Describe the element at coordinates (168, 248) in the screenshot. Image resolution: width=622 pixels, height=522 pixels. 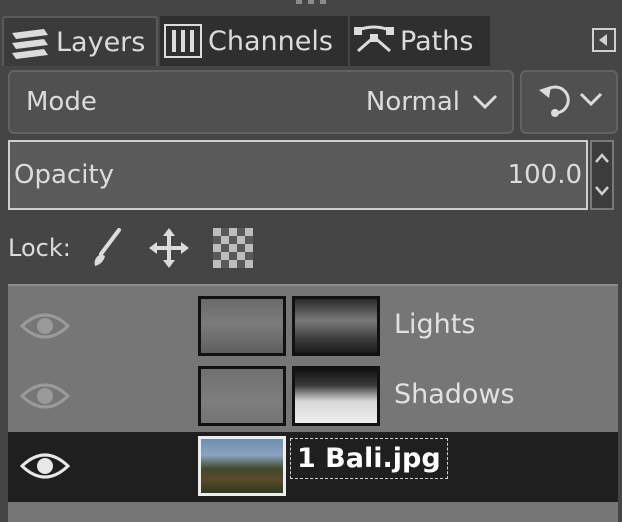
I see `move-icon` at that location.